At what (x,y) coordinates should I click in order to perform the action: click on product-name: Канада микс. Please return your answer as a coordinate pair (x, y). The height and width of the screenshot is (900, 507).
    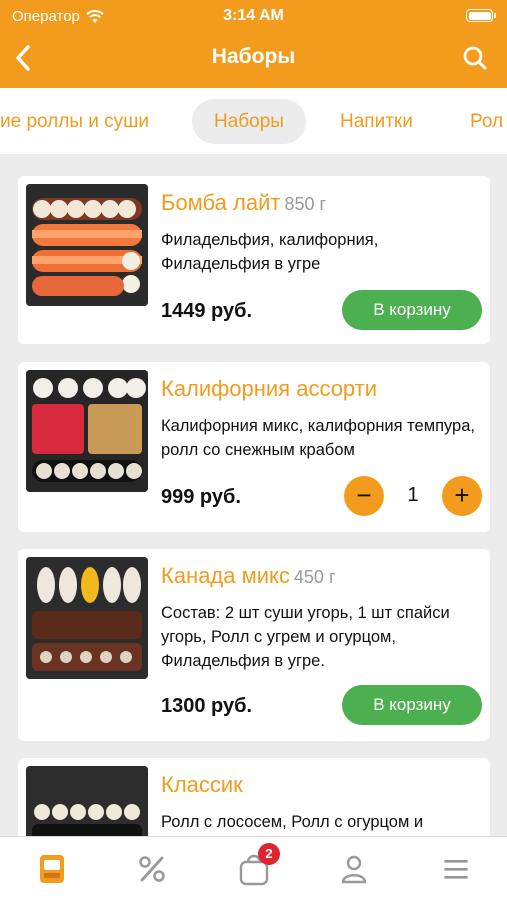
    Looking at the image, I should click on (225, 575).